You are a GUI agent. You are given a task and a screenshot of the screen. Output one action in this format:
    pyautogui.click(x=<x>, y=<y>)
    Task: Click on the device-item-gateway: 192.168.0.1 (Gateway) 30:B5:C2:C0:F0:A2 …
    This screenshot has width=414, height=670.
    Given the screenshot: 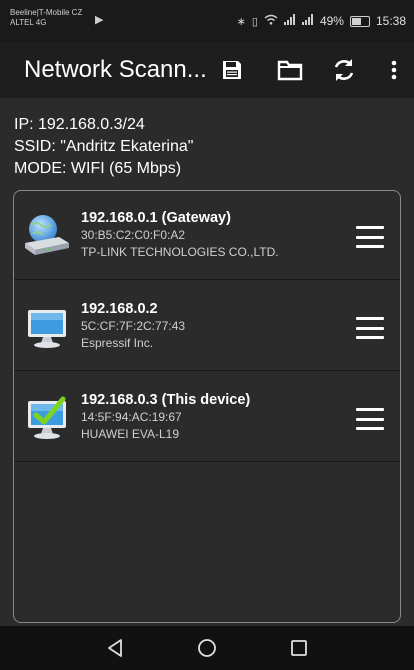 What is the action you would take?
    pyautogui.click(x=207, y=235)
    